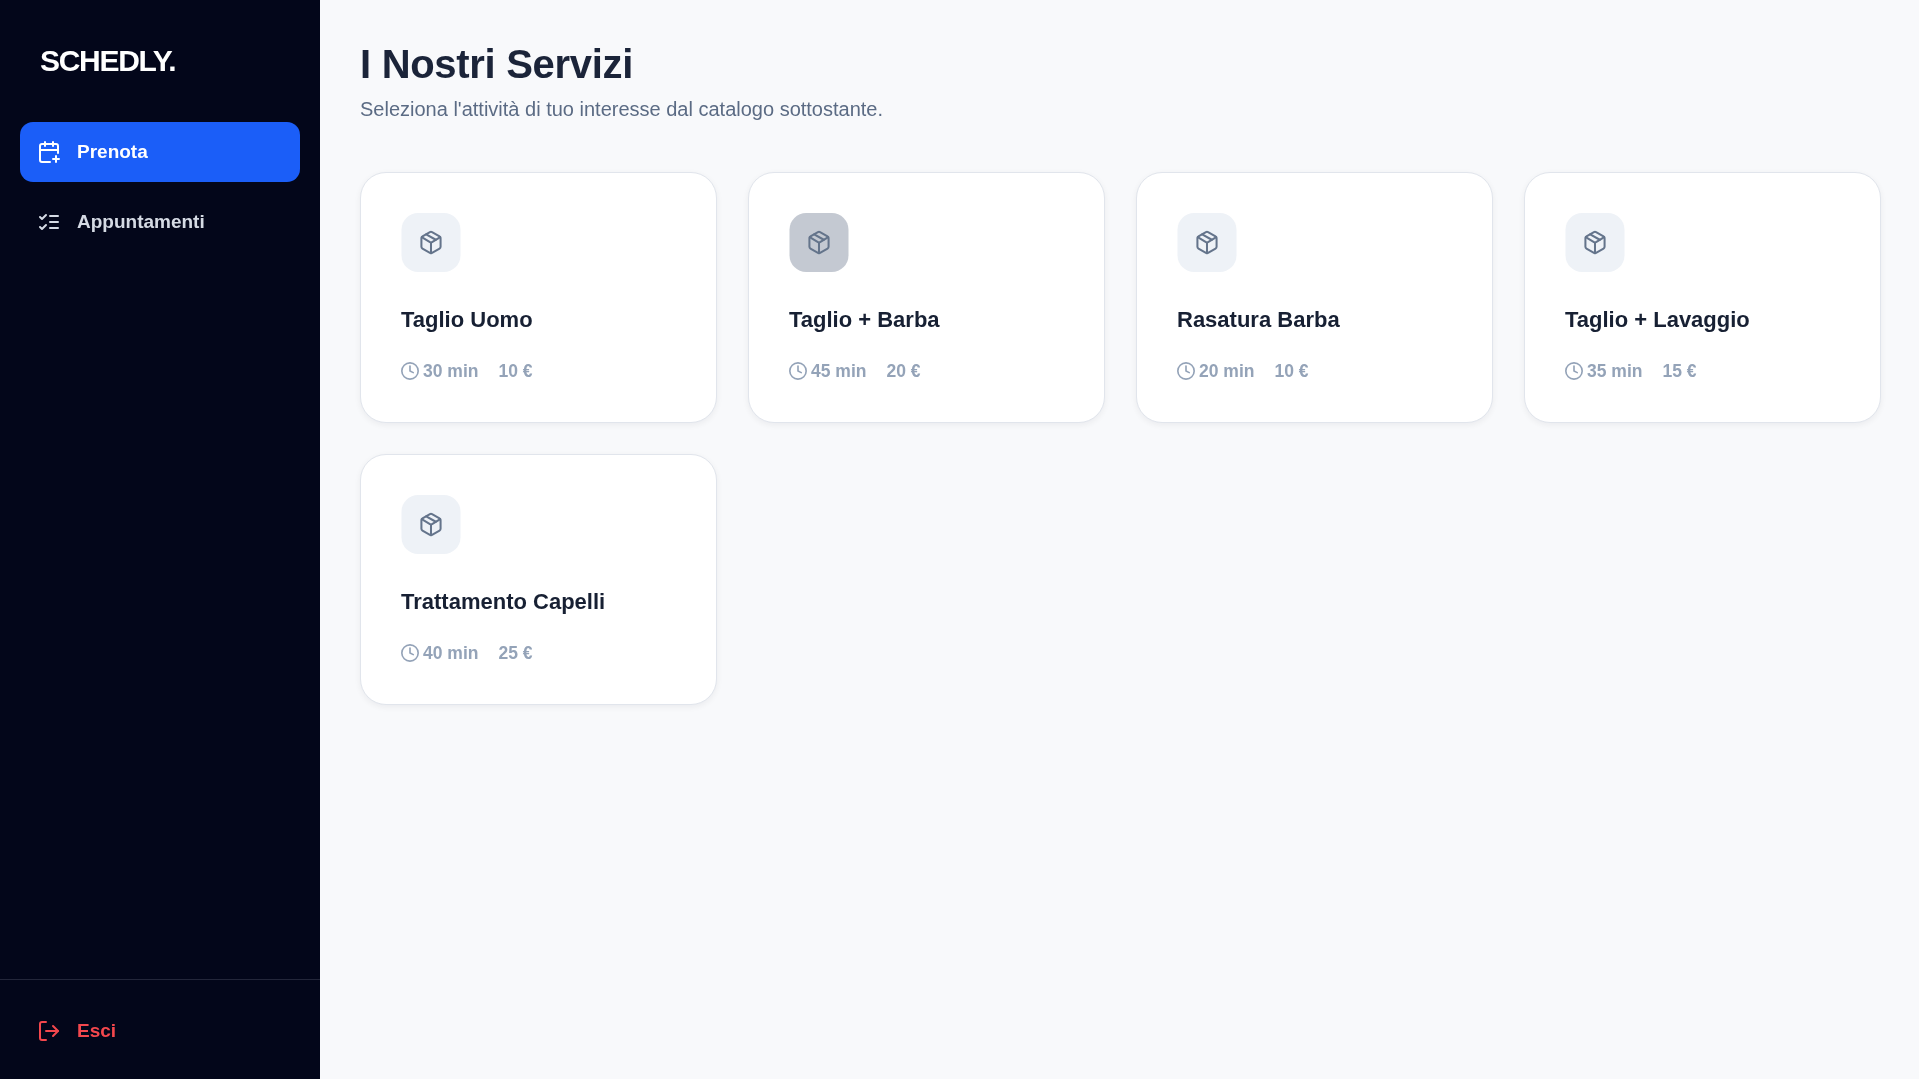  What do you see at coordinates (903, 371) in the screenshot?
I see `service-price: 20 €` at bounding box center [903, 371].